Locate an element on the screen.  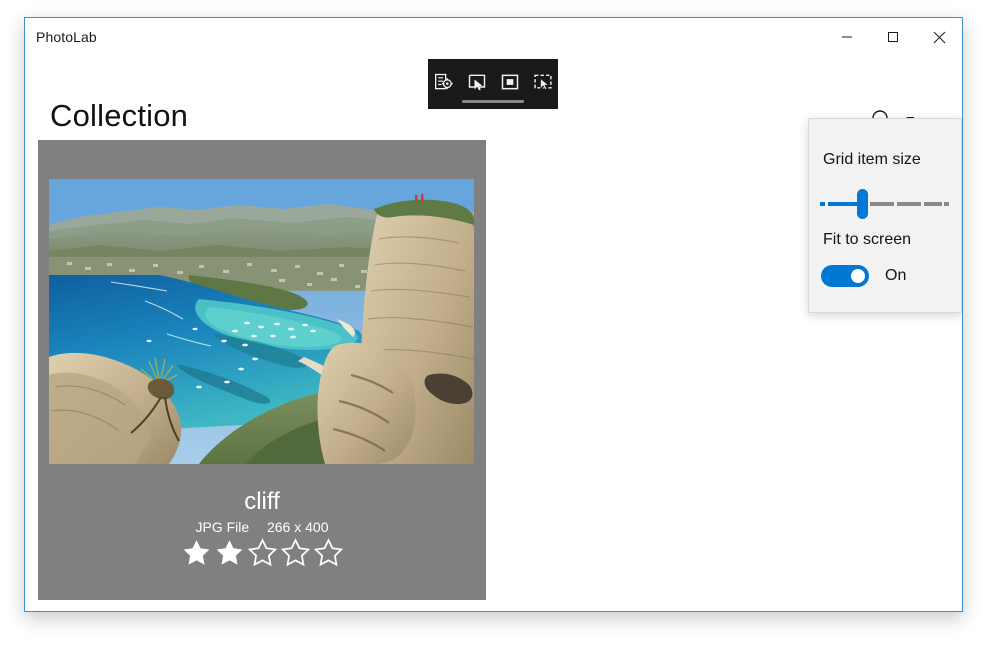
maximize-button is located at coordinates (893, 37).